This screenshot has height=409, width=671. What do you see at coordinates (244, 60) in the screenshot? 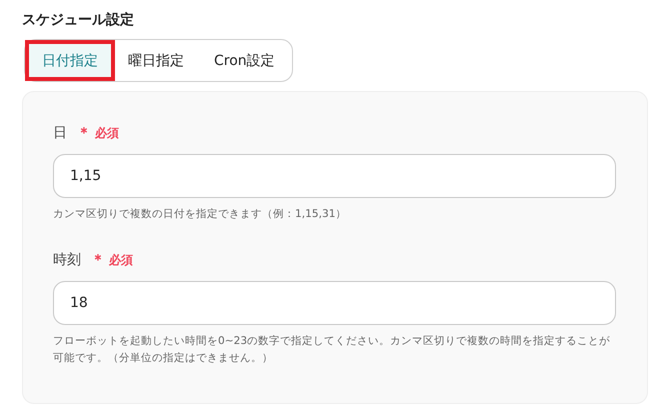
I see `tab: Cron設定` at bounding box center [244, 60].